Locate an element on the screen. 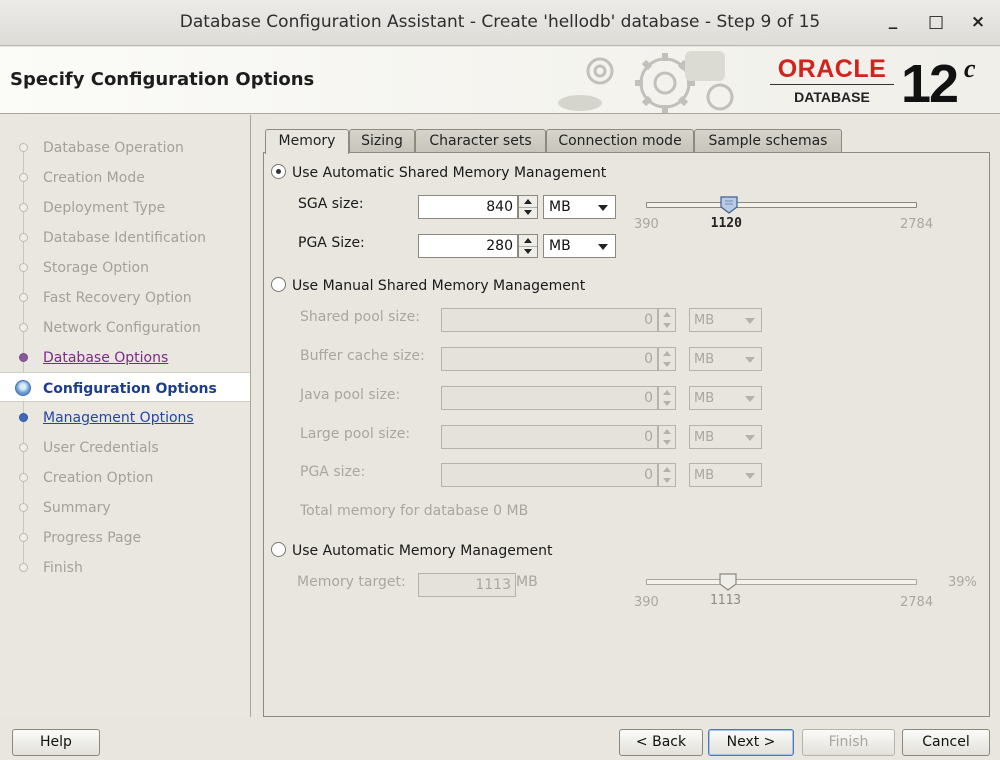  nav-step-database-options: Database Options is located at coordinates (125, 357).